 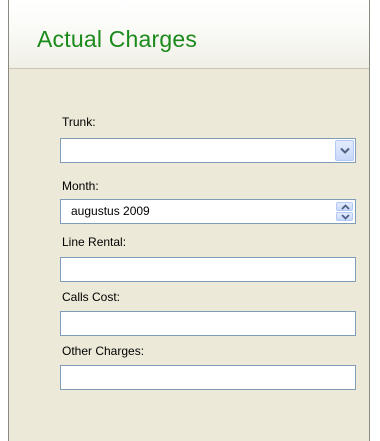 What do you see at coordinates (103, 351) in the screenshot?
I see `other-charges-label: Other Charges:` at bounding box center [103, 351].